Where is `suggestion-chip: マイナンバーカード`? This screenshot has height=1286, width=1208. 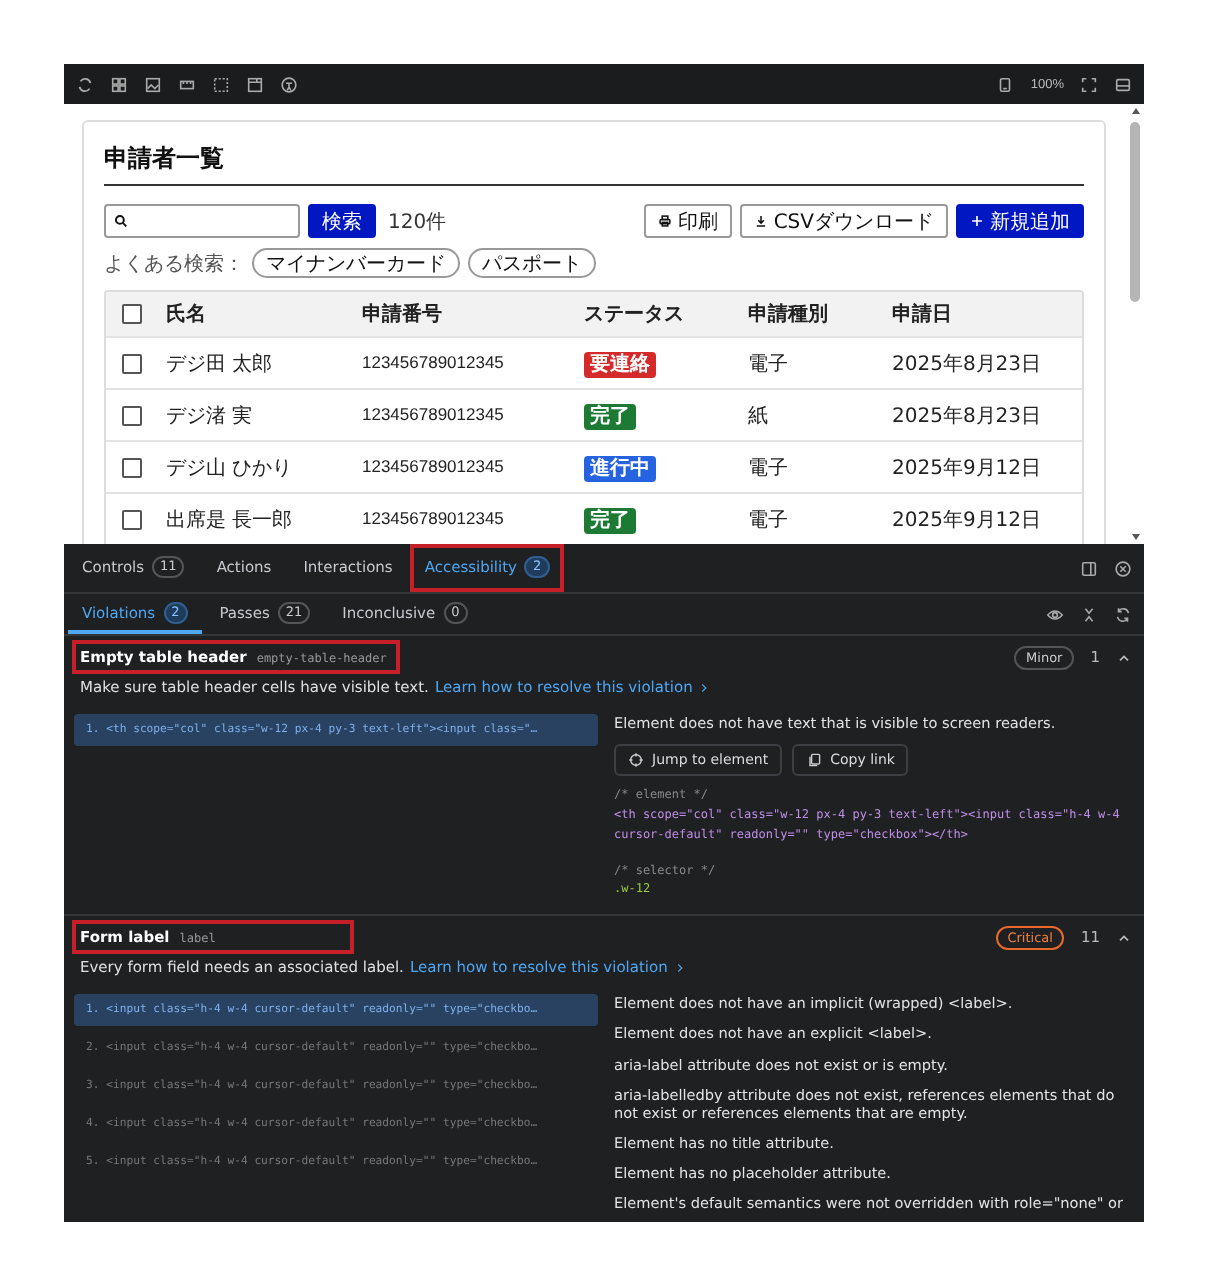
suggestion-chip: マイナンバーカード is located at coordinates (356, 263).